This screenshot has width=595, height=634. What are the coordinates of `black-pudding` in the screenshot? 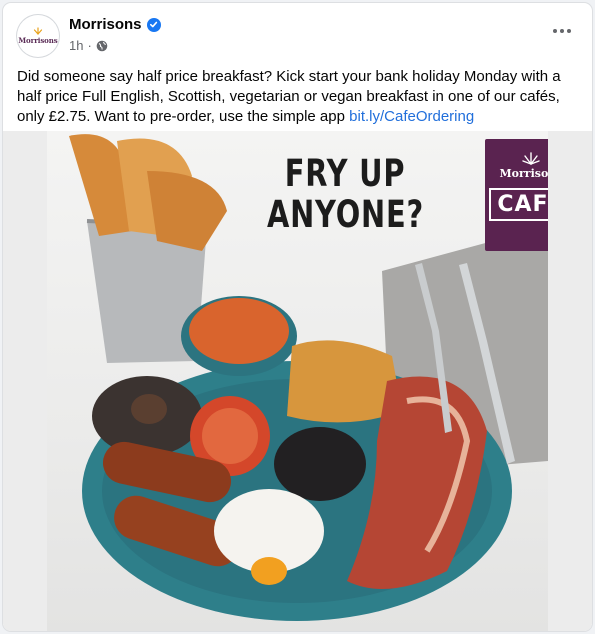 It's located at (320, 464).